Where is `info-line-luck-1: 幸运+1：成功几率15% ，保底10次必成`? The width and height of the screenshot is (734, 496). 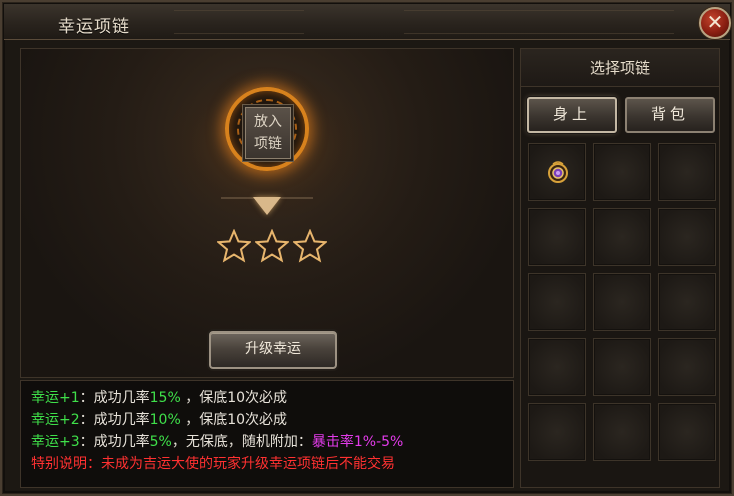
info-line-luck-1: 幸运+1：成功几率15% ，保底10次必成 is located at coordinates (267, 398).